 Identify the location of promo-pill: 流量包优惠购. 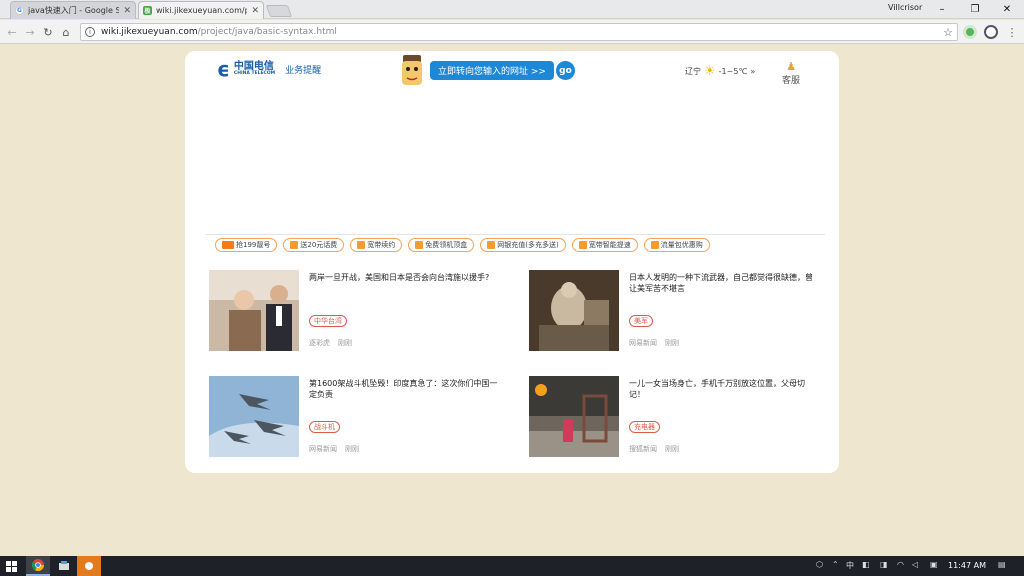
(676, 245).